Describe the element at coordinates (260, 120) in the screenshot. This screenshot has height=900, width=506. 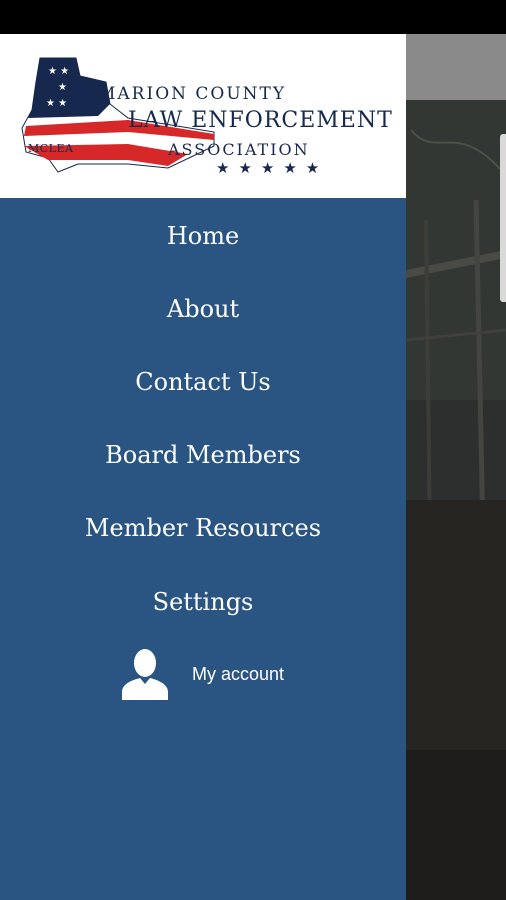
I see `logo-line2: LAW ENFORCEMENT` at that location.